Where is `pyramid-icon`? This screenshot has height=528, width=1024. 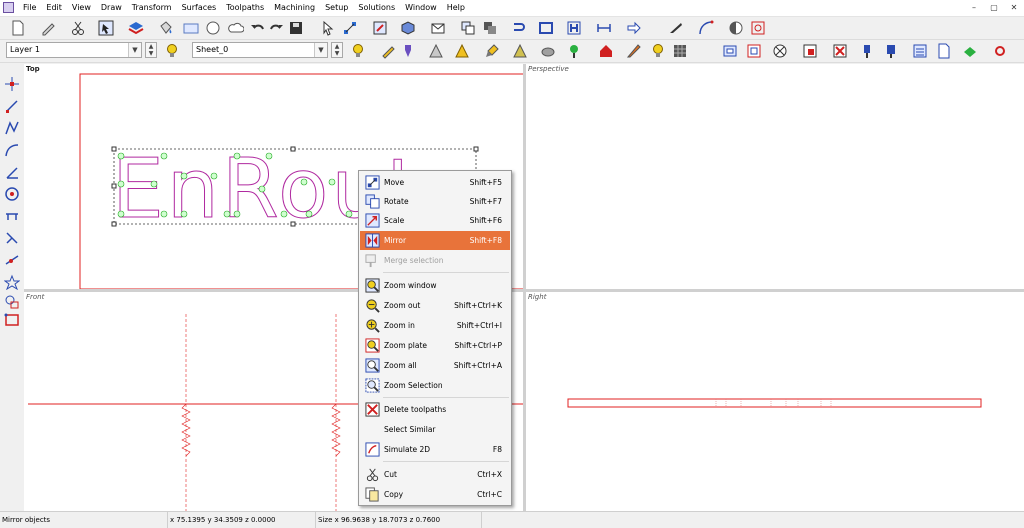 pyramid-icon is located at coordinates (436, 51).